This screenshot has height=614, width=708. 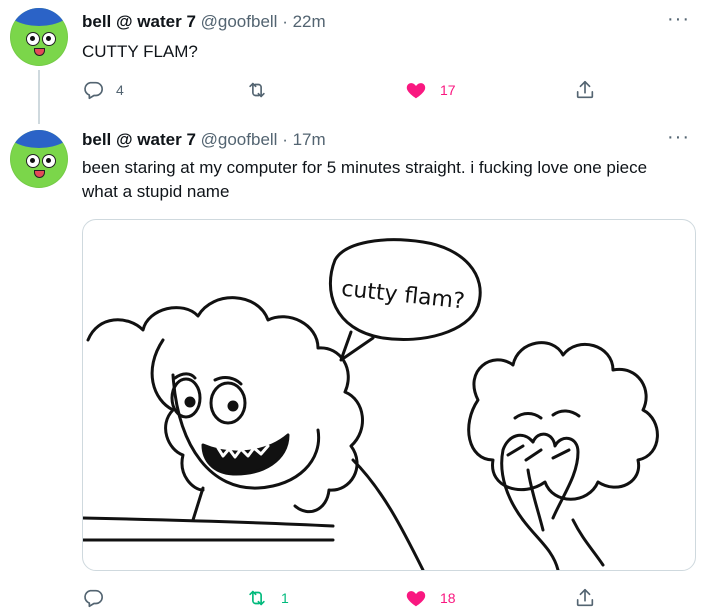 What do you see at coordinates (448, 598) in the screenshot?
I see `like-count: 18` at bounding box center [448, 598].